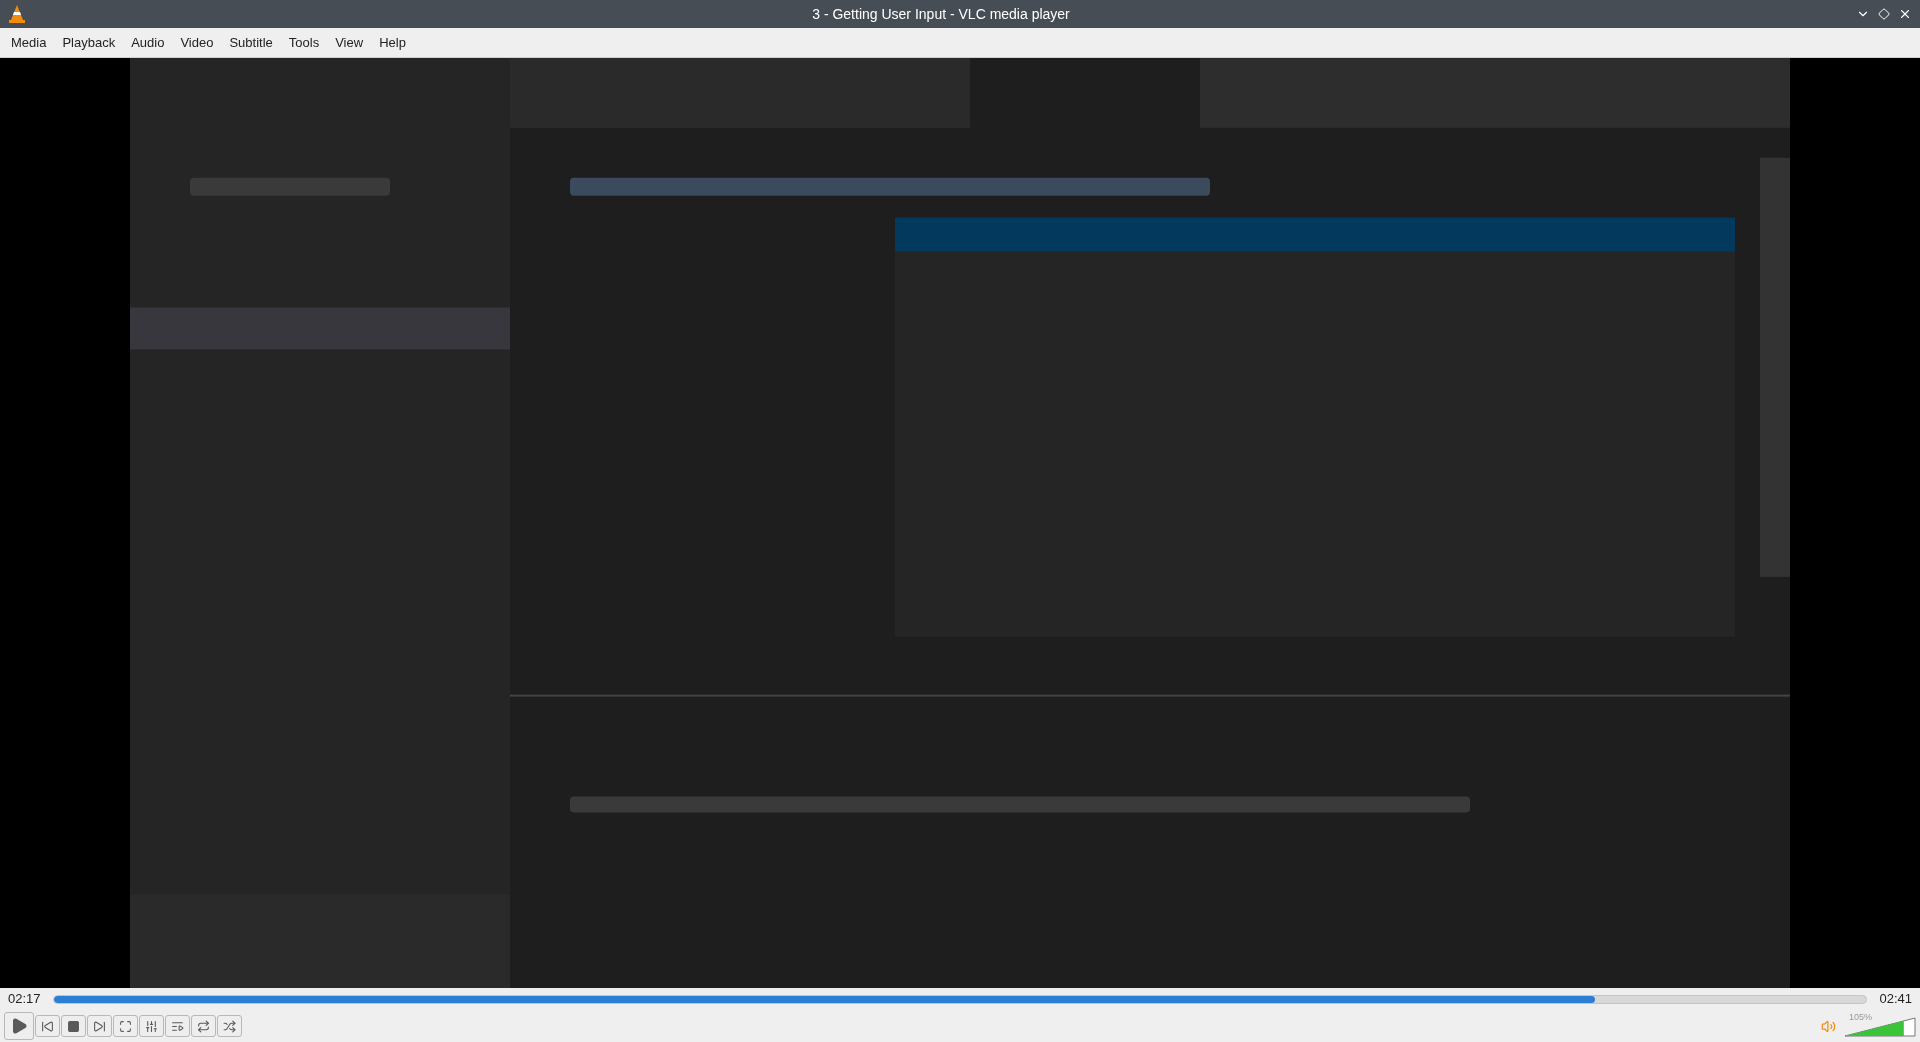 Image resolution: width=1920 pixels, height=1042 pixels. What do you see at coordinates (941, 14) in the screenshot?
I see `window-title: 3 - Getting User Input - VLC media player` at bounding box center [941, 14].